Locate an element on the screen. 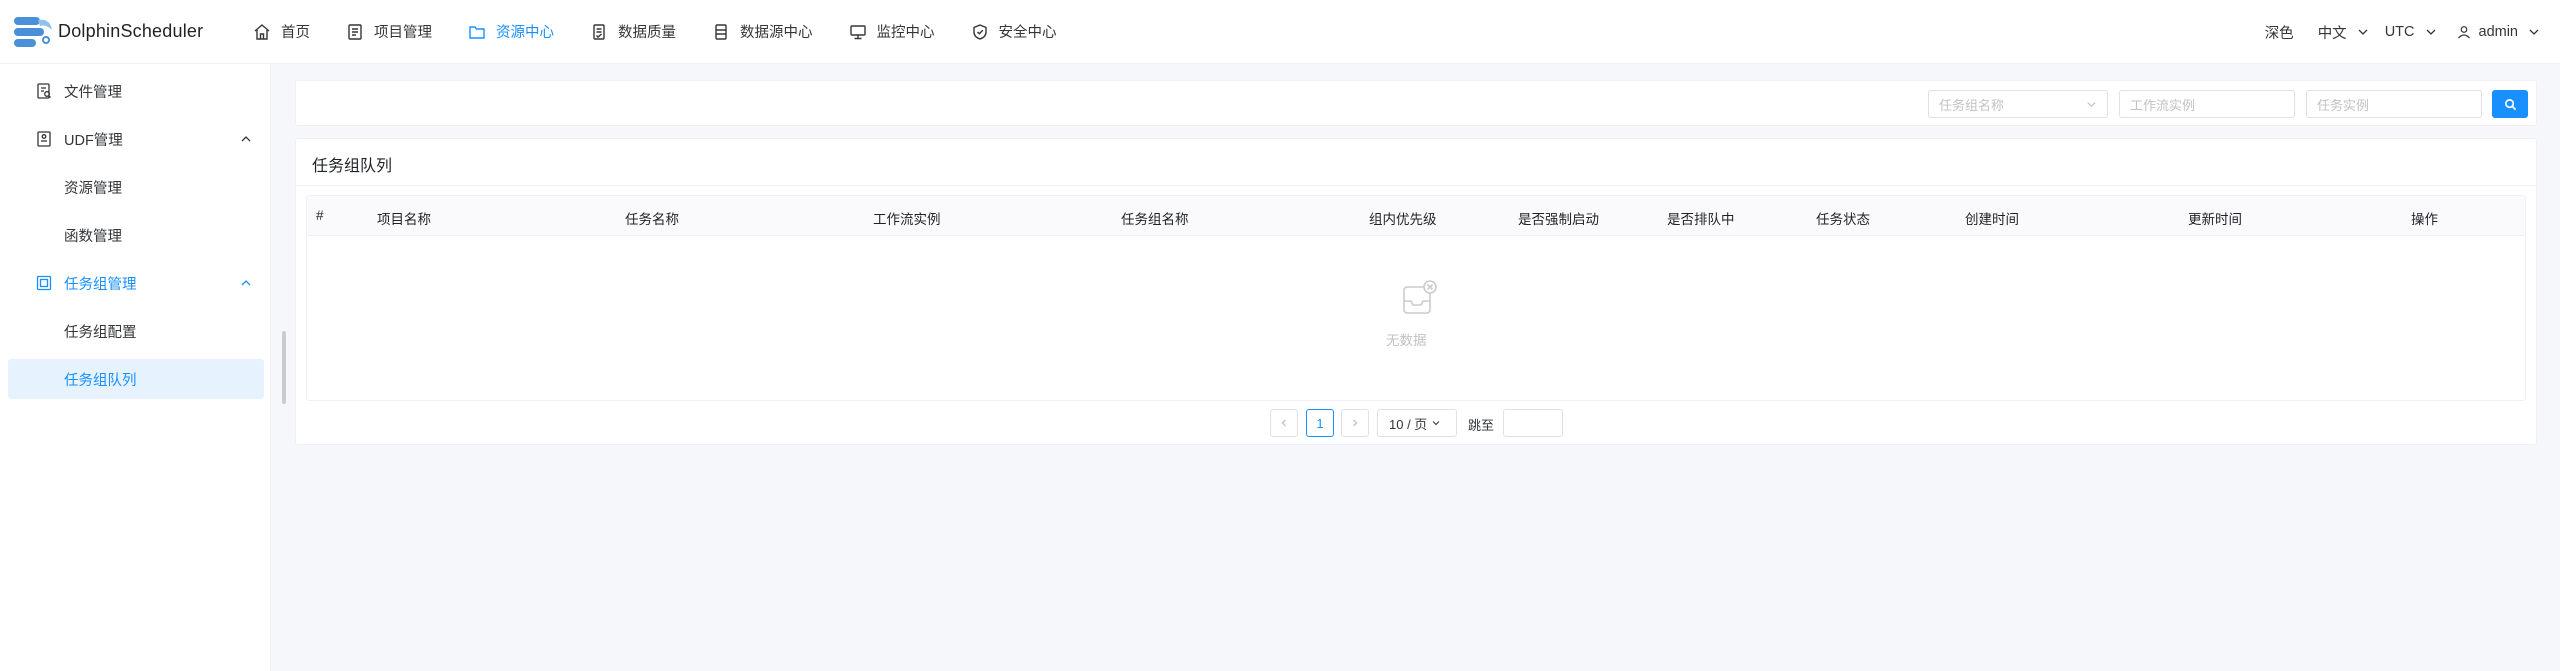  nav-resources: 资源中心 is located at coordinates (511, 32).